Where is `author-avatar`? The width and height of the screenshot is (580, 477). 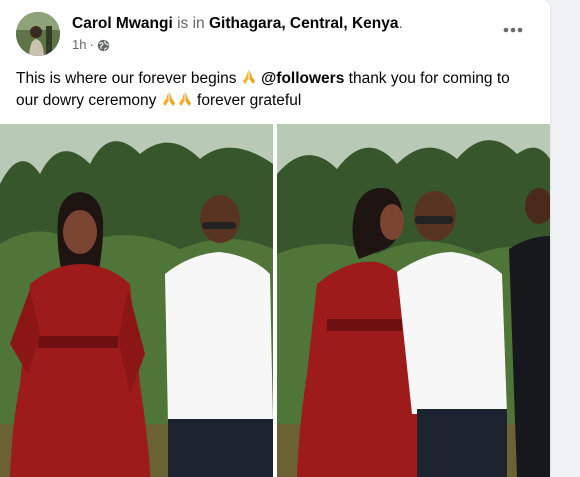 author-avatar is located at coordinates (38, 34).